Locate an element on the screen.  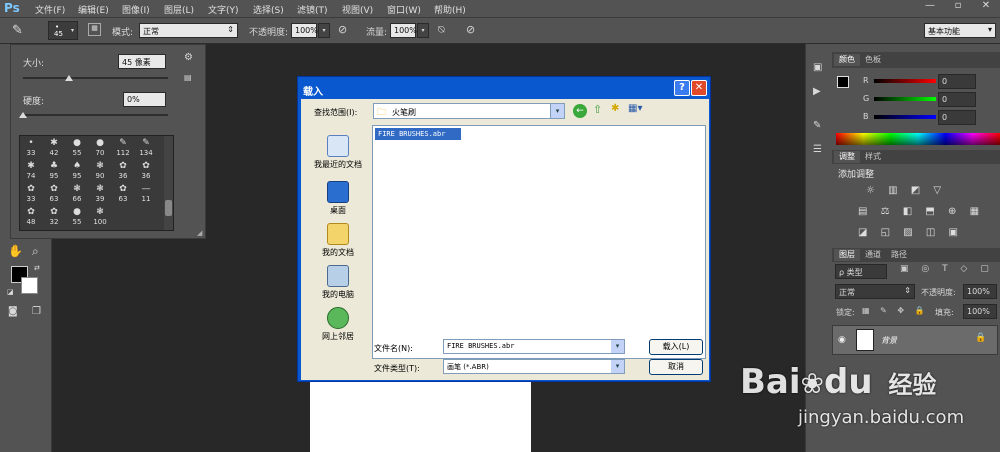
file-item: FIRE BRUSHES.abr is located at coordinates (418, 134).